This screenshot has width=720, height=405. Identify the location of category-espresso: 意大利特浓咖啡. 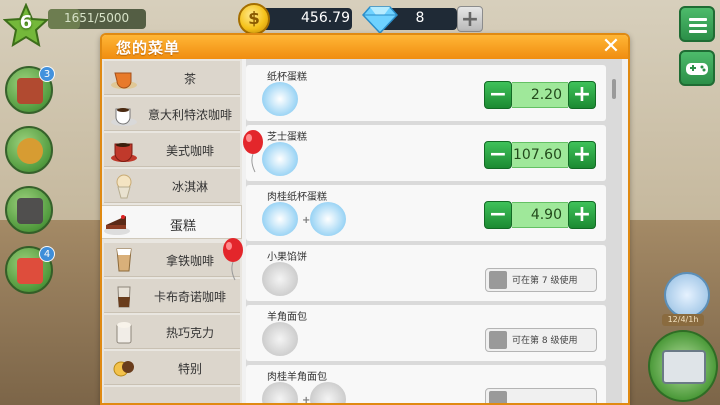
(172, 114).